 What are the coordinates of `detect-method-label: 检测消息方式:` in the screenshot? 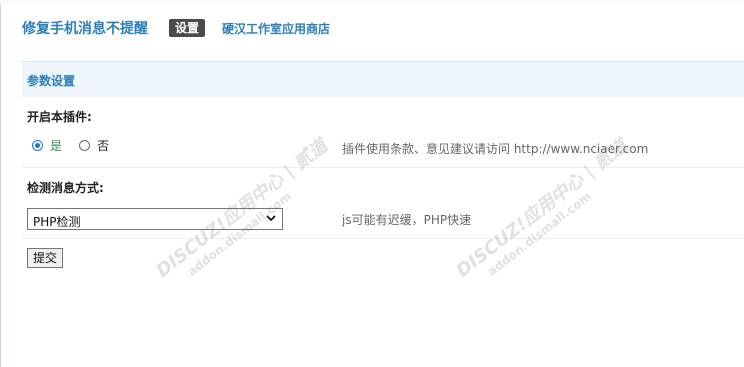 It's located at (65, 188).